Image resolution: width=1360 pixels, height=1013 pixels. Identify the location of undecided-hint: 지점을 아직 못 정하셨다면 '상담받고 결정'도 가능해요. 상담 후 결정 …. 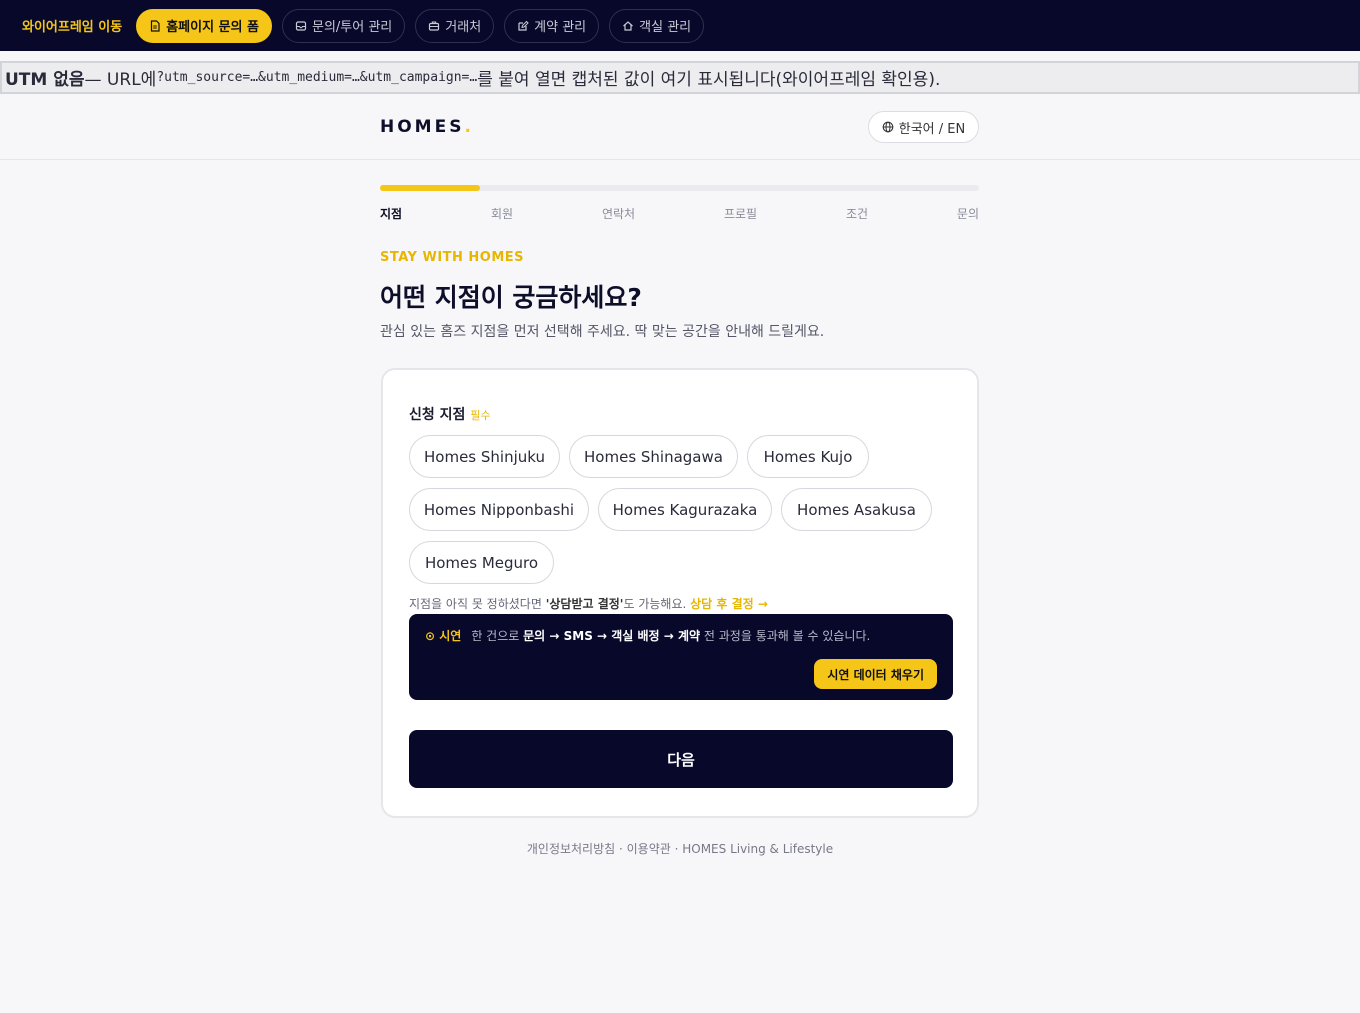
(588, 604).